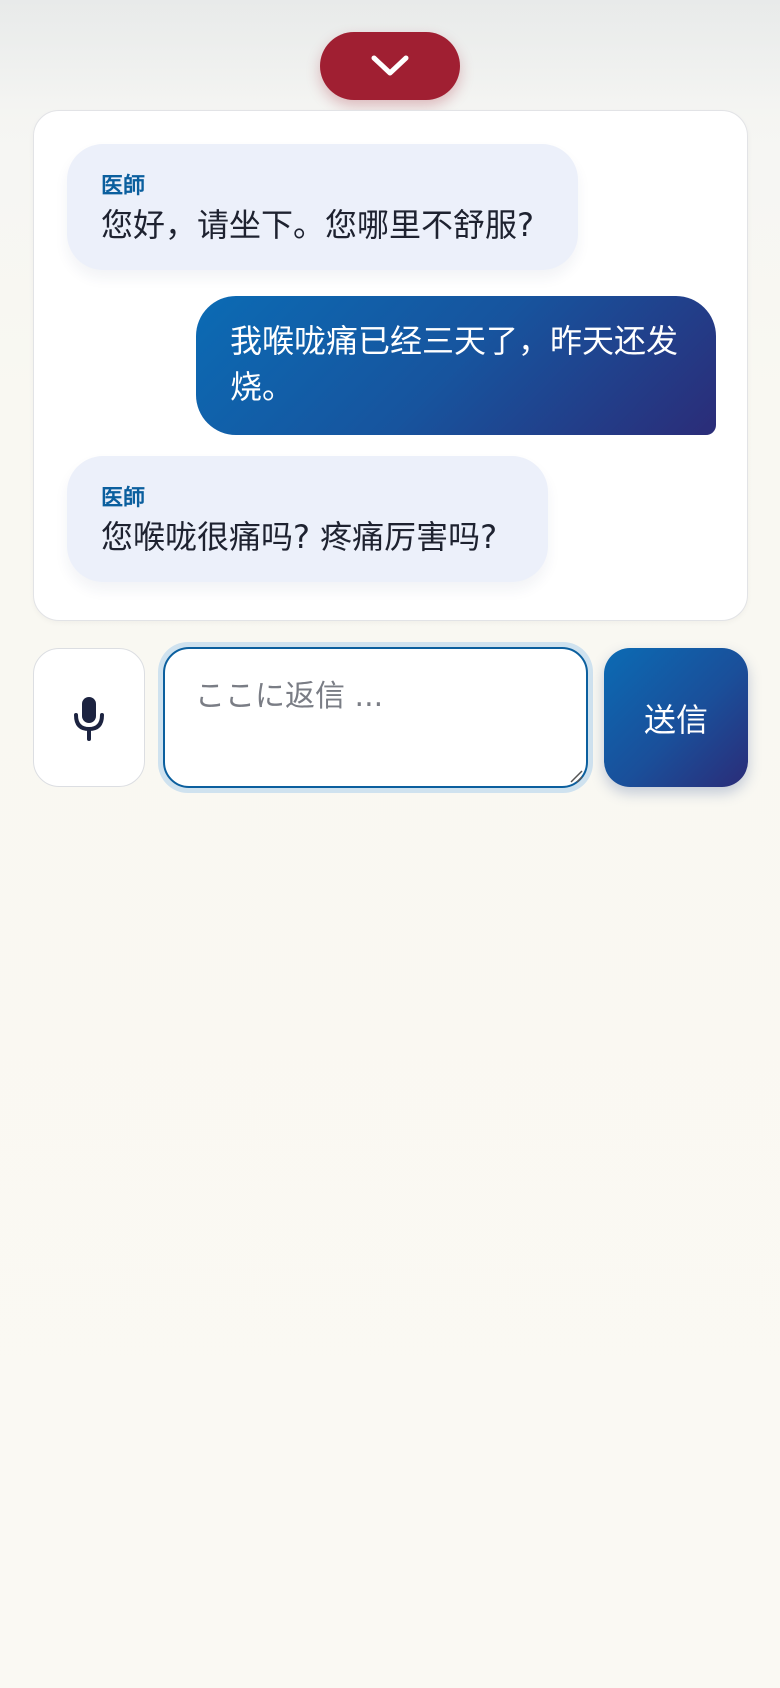  What do you see at coordinates (454, 341) in the screenshot?
I see `message-text-line-1: 我喉咙痛已经三天了，昨天还发` at bounding box center [454, 341].